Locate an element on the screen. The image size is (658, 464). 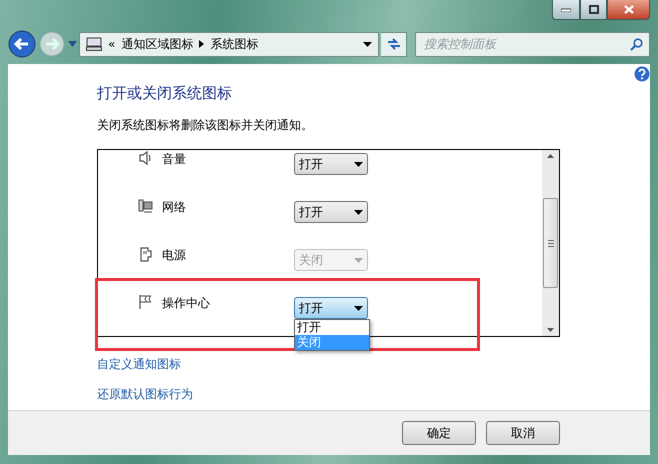
description-text: 关闭系统图标将删除该图标并关闭通知。 is located at coordinates (205, 125).